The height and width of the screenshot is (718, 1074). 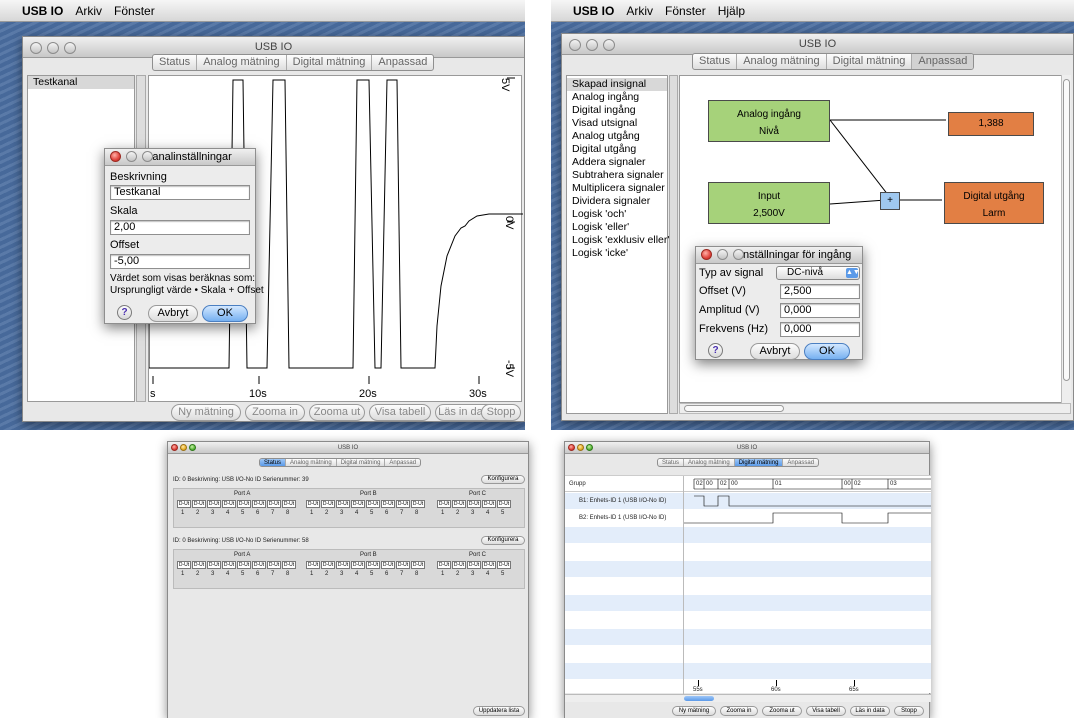 I want to click on scale-field: 2,00, so click(x=180, y=227).